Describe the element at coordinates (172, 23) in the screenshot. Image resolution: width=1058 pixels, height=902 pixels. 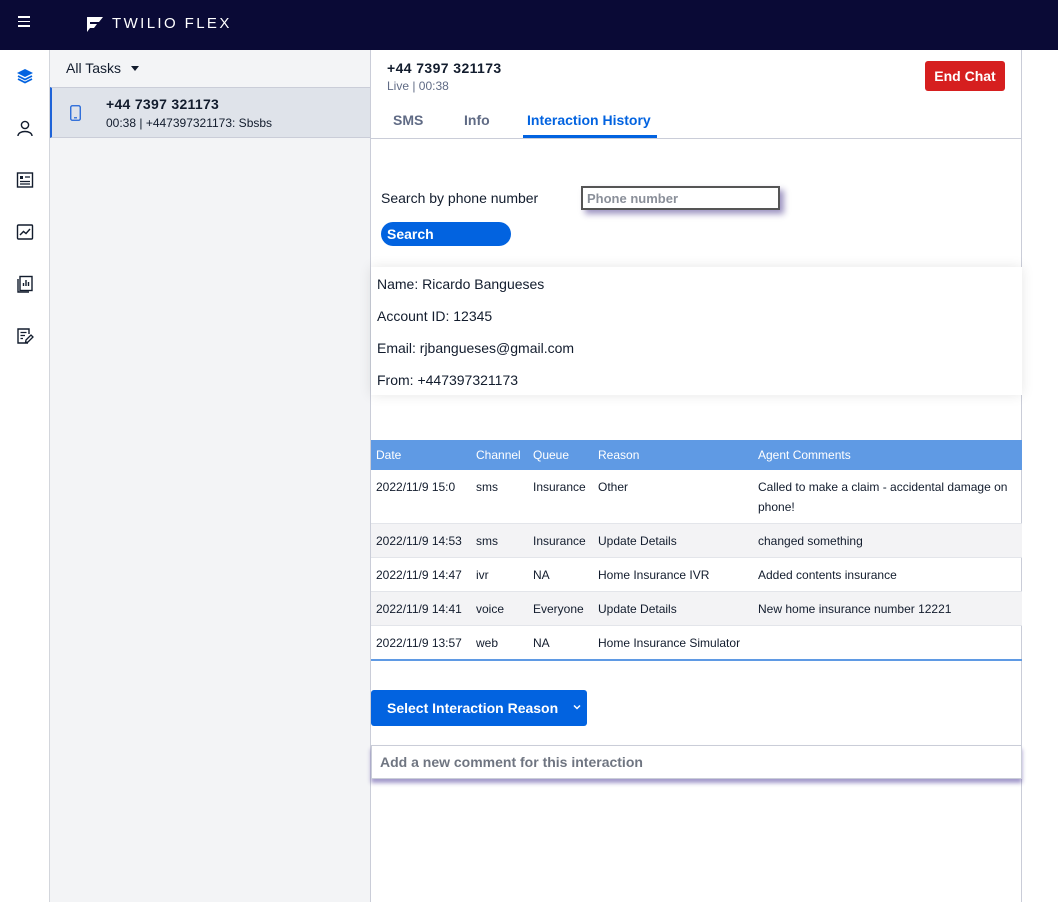
I see `brand-title: TWILIO FLEX` at that location.